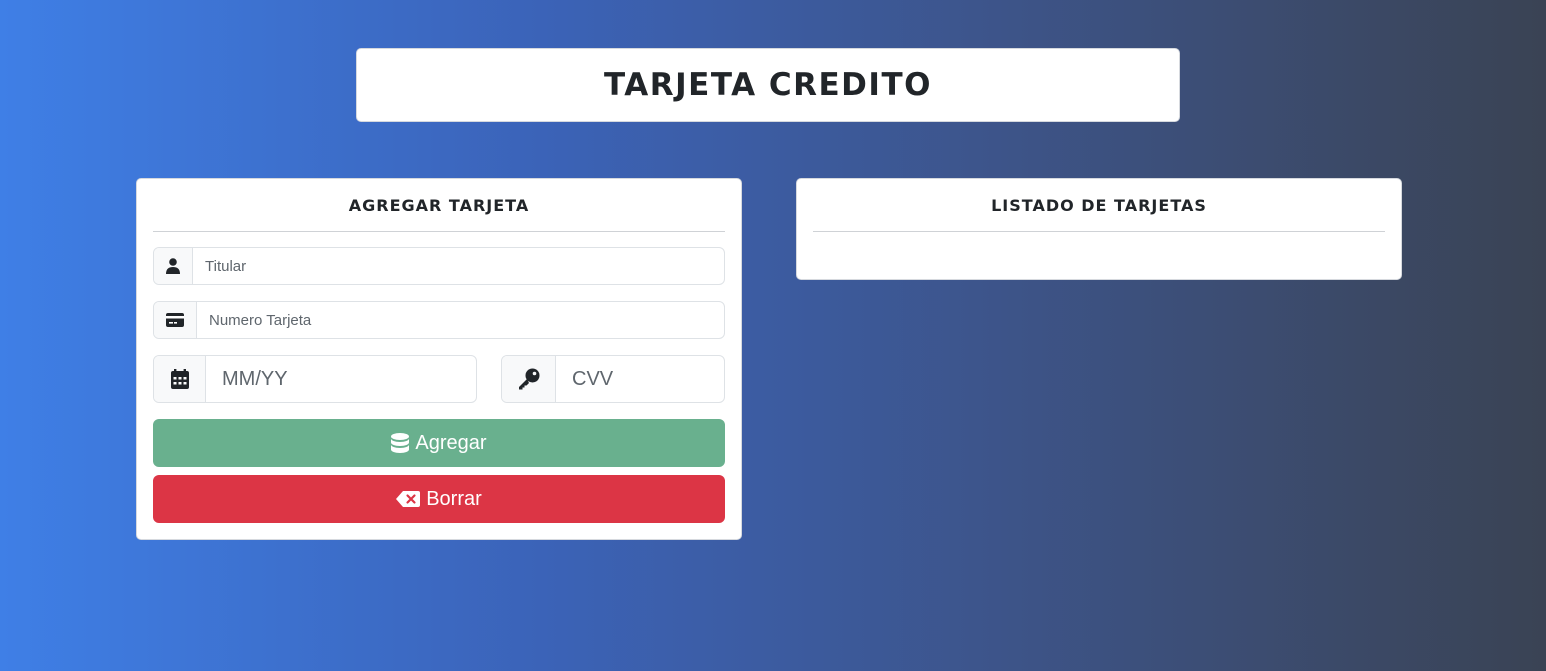  I want to click on key-icon, so click(529, 379).